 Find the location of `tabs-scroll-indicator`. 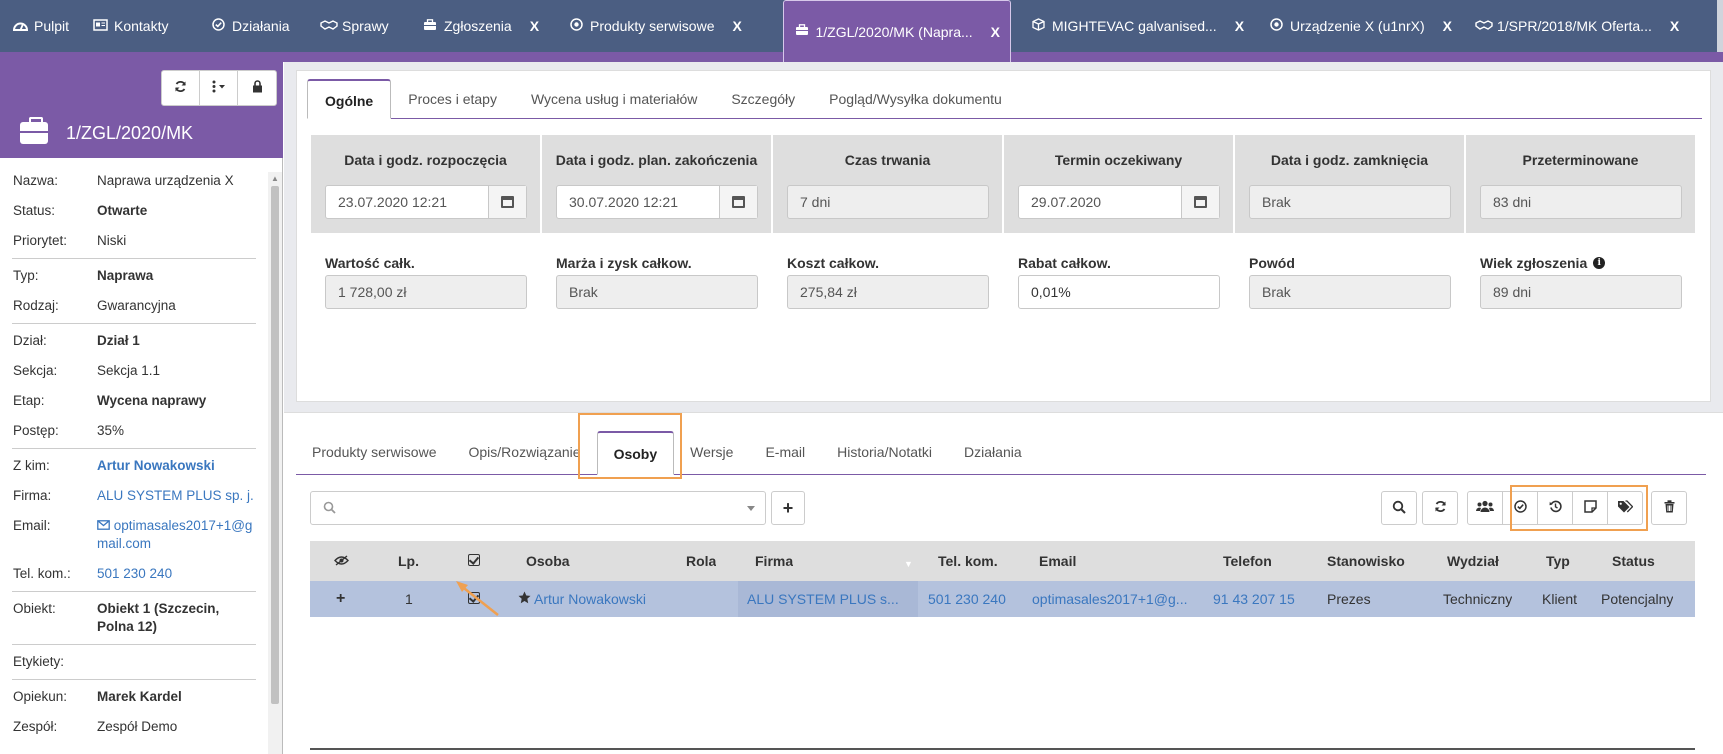

tabs-scroll-indicator is located at coordinates (1720, 26).